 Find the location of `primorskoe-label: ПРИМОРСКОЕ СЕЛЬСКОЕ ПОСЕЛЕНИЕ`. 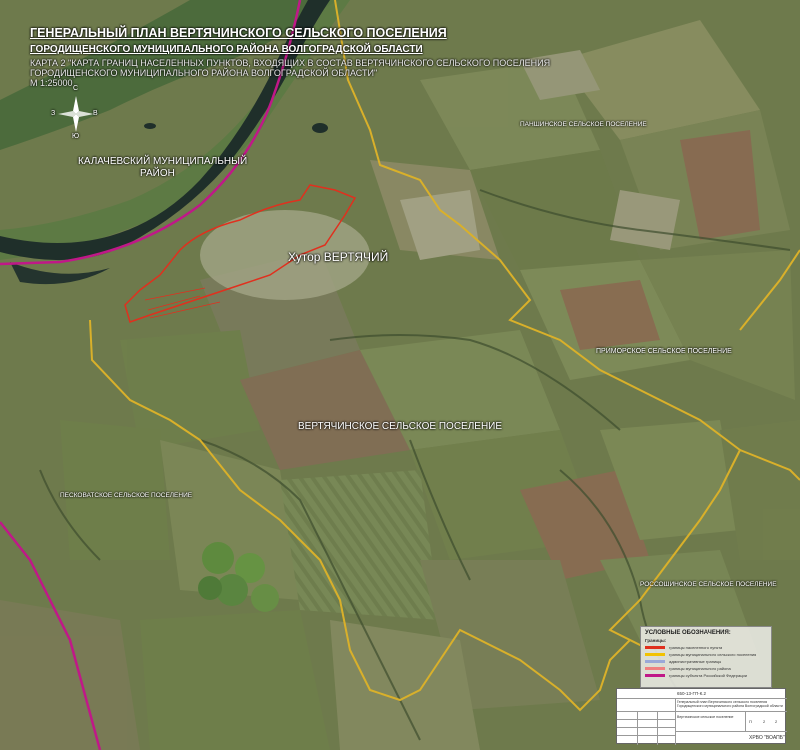

primorskoe-label: ПРИМОРСКОЕ СЕЛЬСКОЕ ПОСЕЛЕНИЕ is located at coordinates (664, 351).